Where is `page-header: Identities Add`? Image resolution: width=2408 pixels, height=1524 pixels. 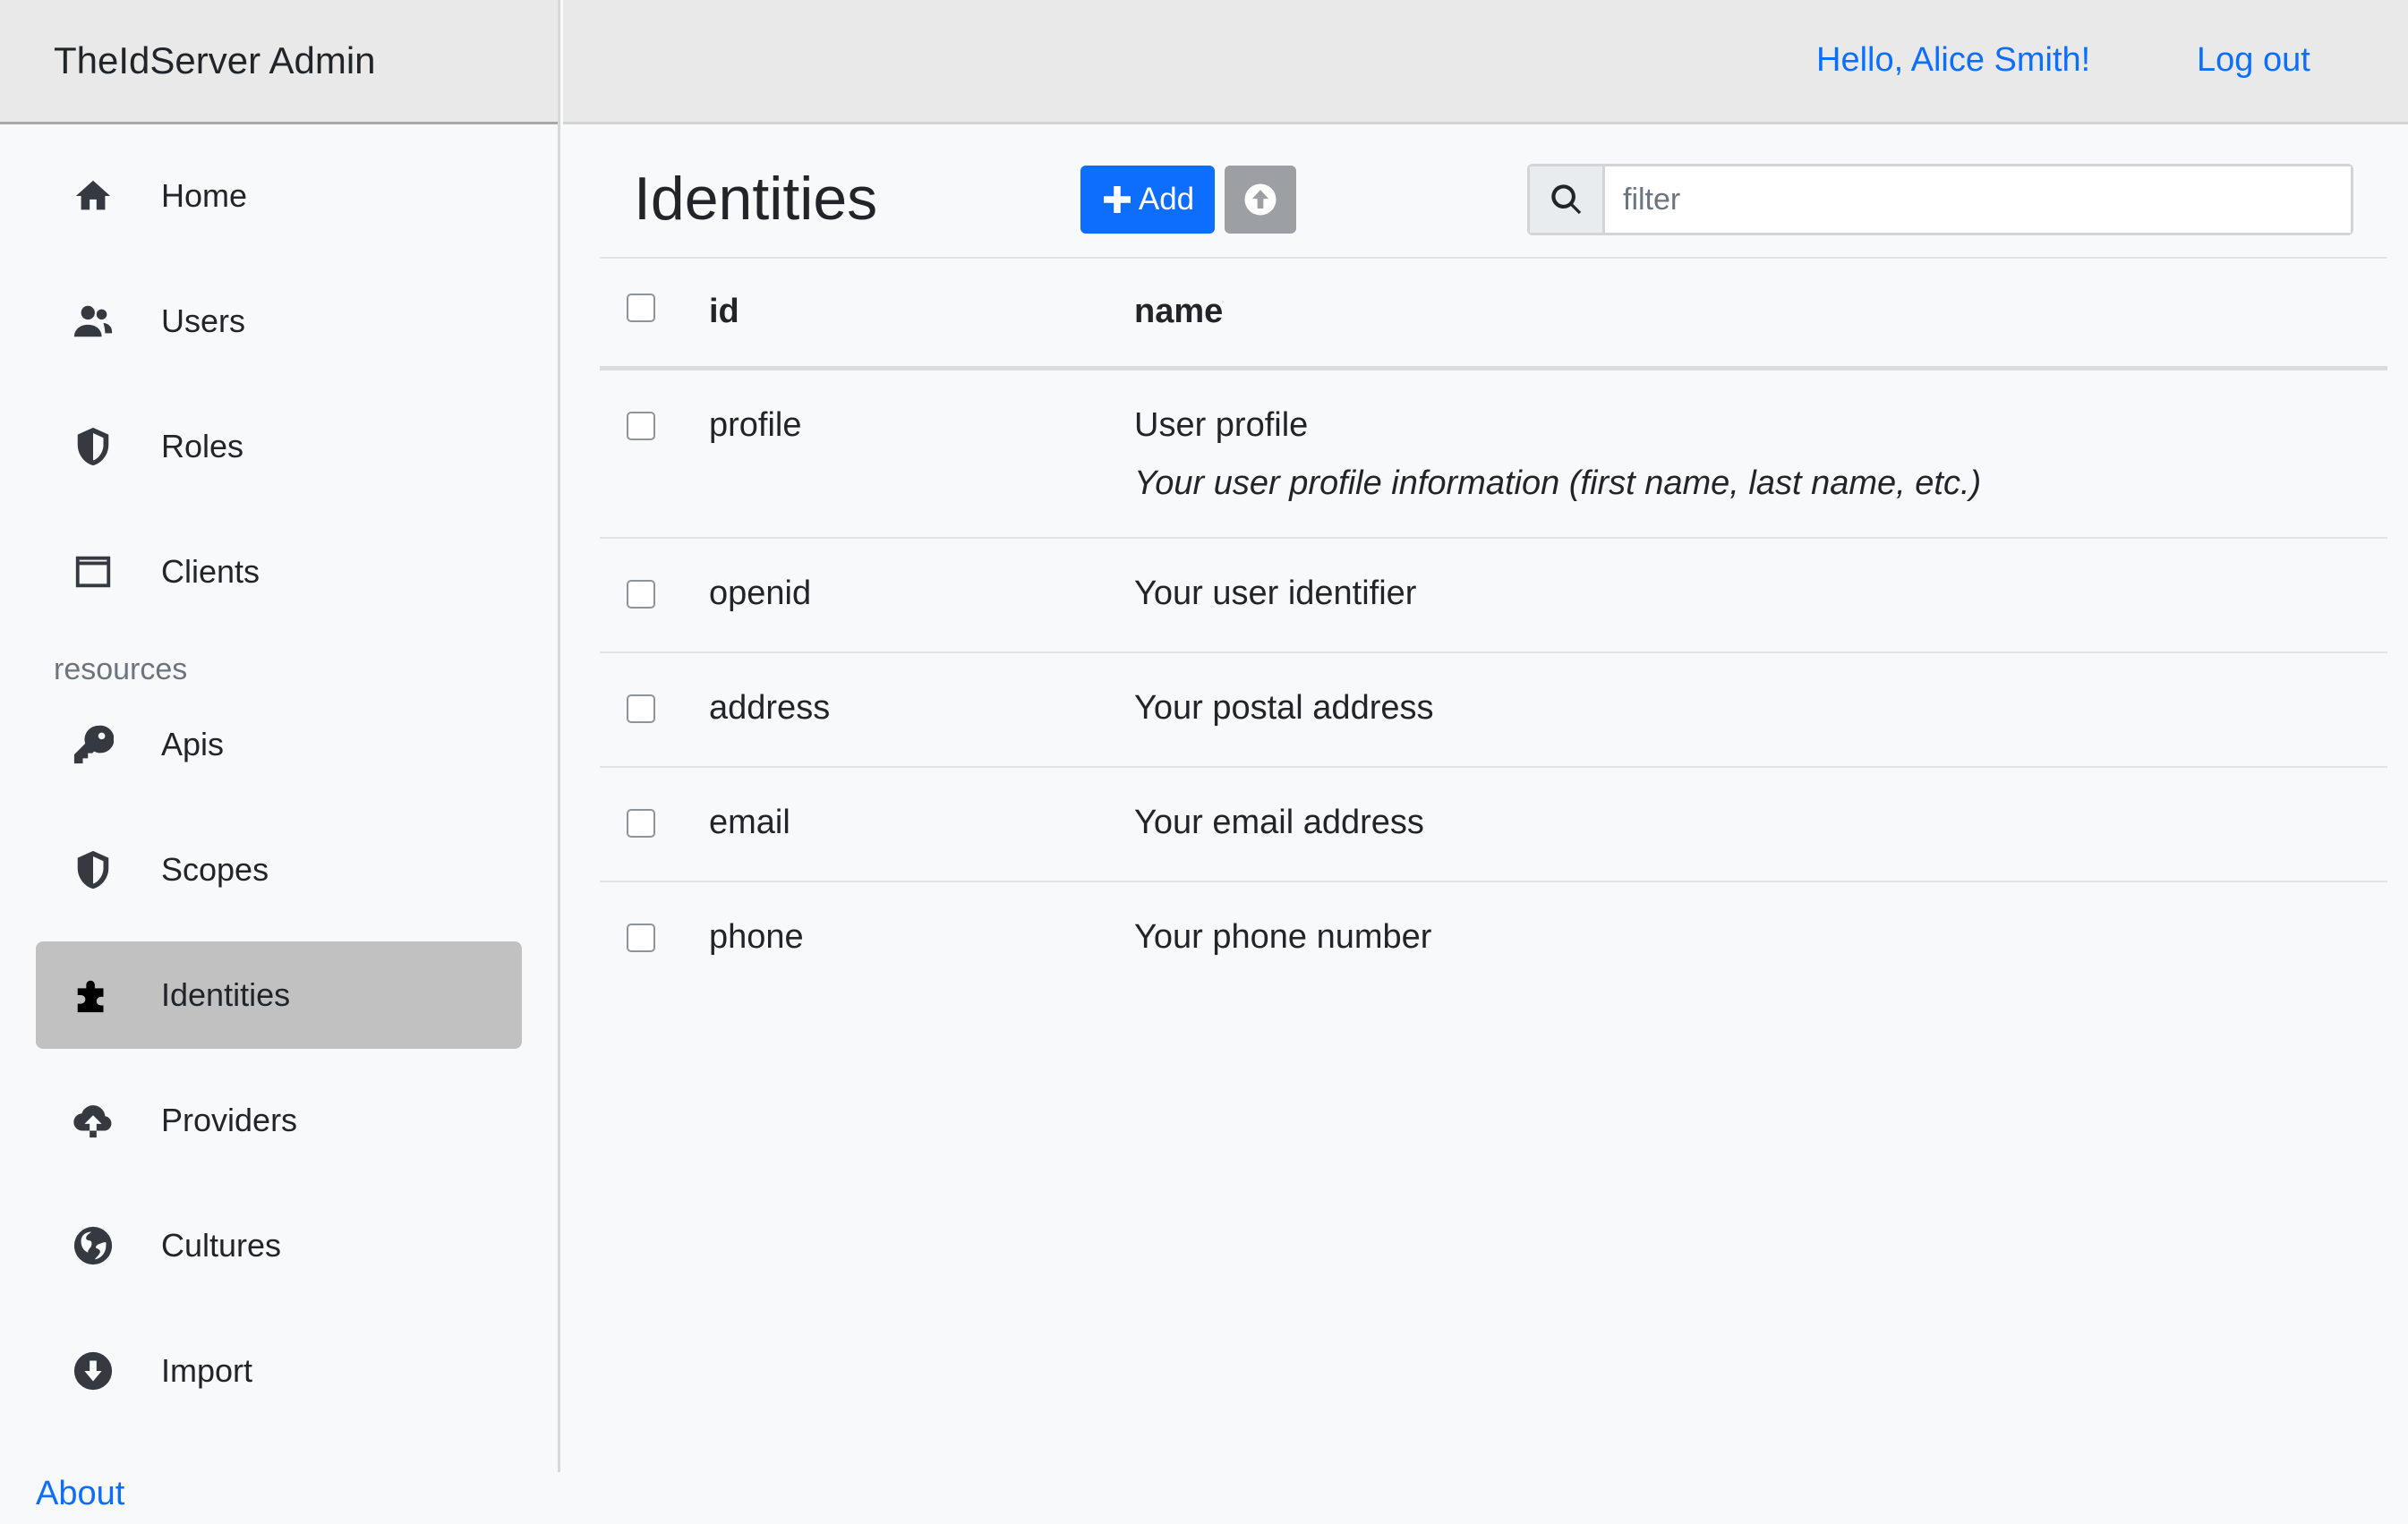
page-header: Identities Add is located at coordinates (1493, 191).